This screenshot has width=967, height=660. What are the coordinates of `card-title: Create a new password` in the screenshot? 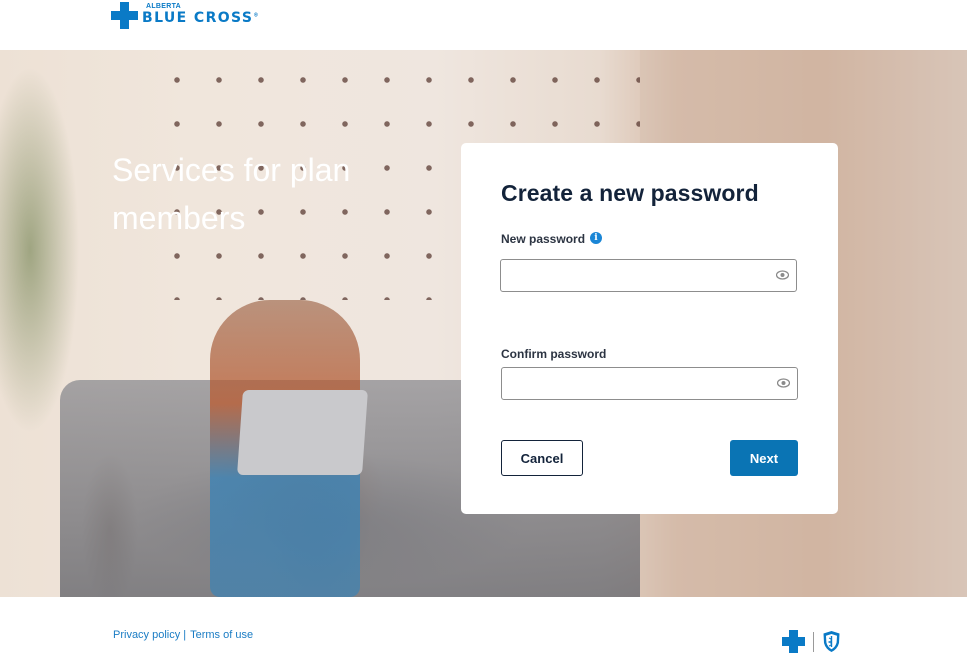 It's located at (630, 193).